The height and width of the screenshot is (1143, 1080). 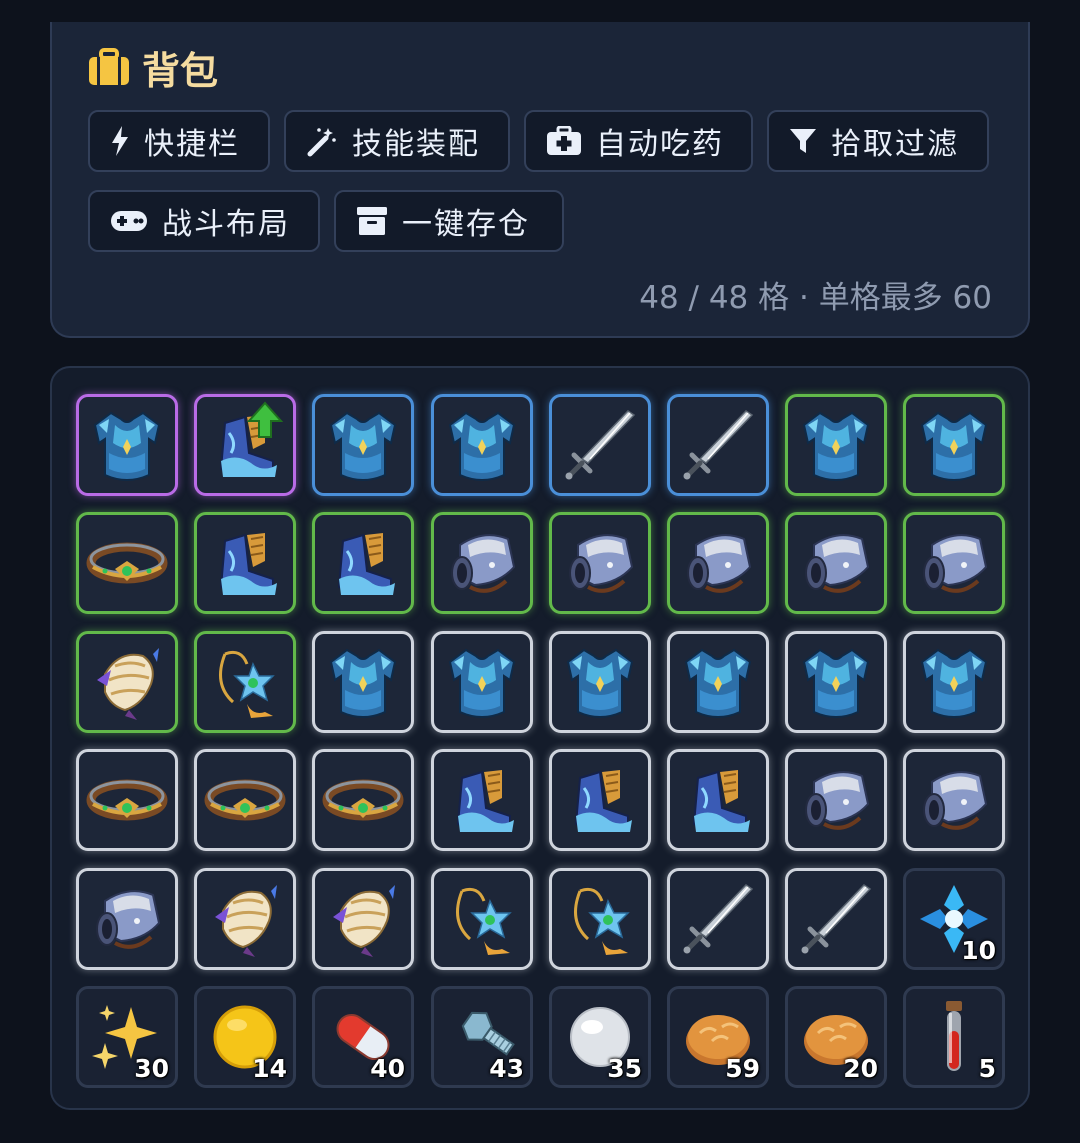 I want to click on stack-count: 35, so click(x=624, y=1068).